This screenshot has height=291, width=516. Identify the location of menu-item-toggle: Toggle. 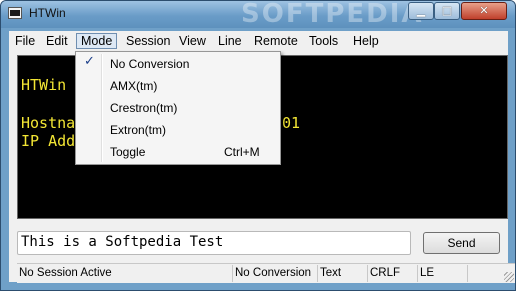
(127, 152).